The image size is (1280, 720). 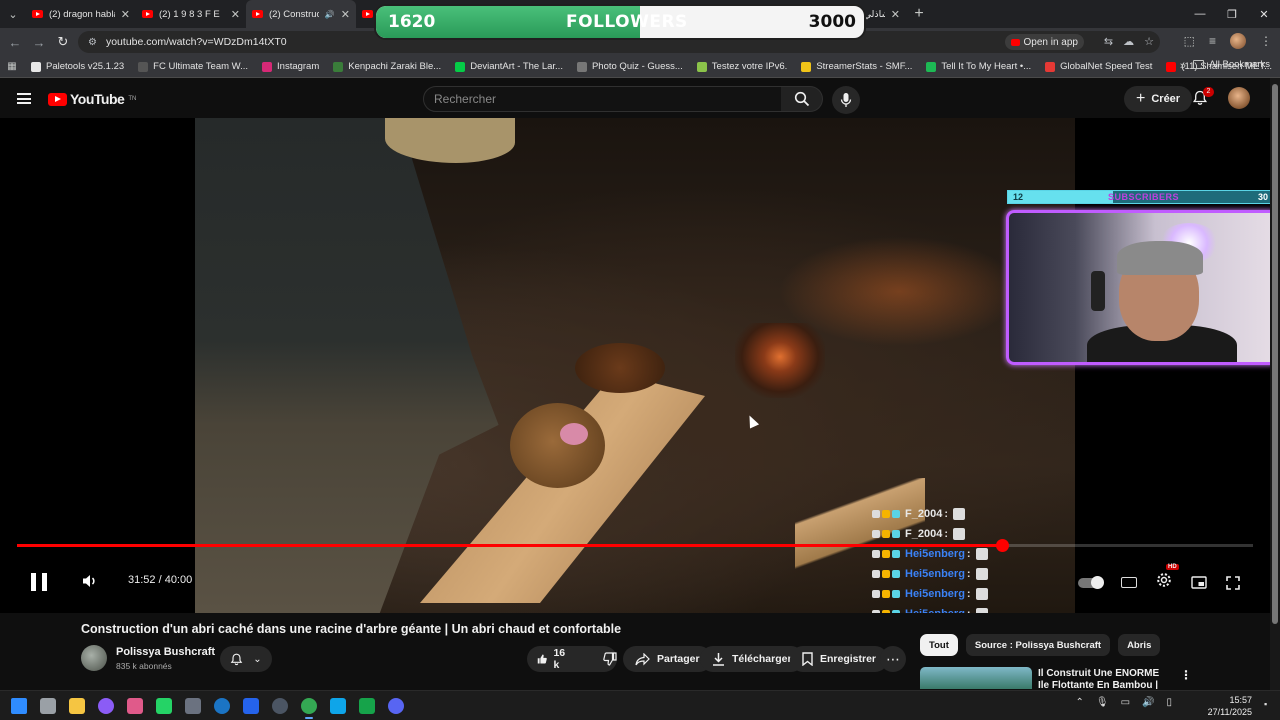 I want to click on create-button: + Créer, so click(x=1158, y=99).